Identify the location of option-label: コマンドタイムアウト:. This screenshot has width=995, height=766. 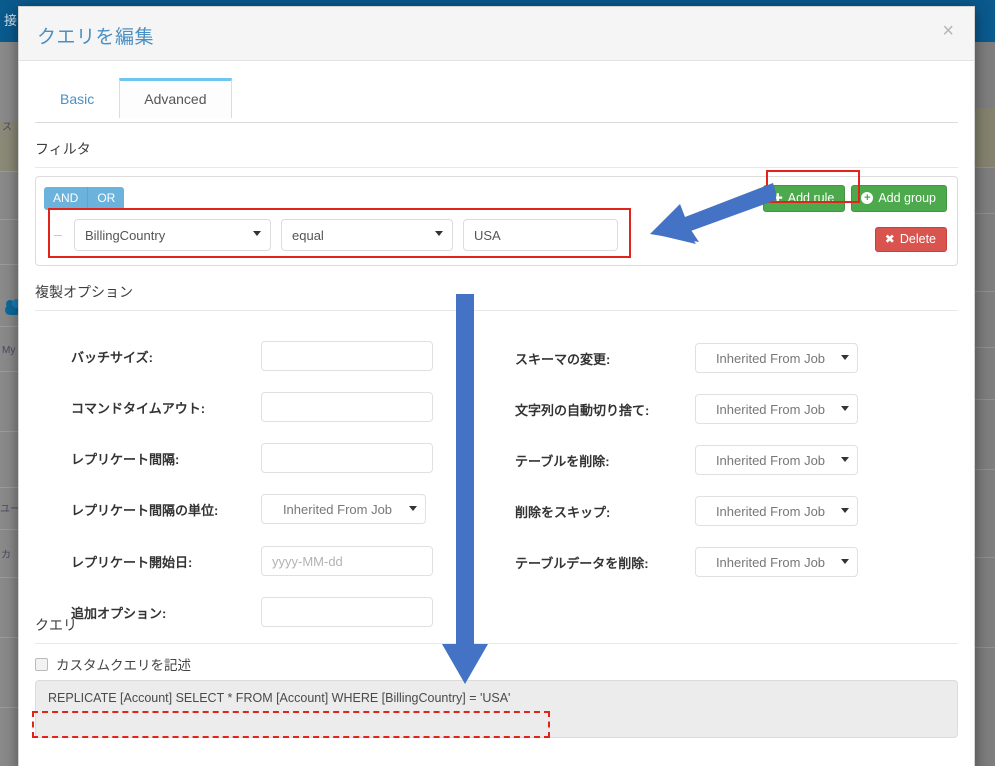
(138, 408).